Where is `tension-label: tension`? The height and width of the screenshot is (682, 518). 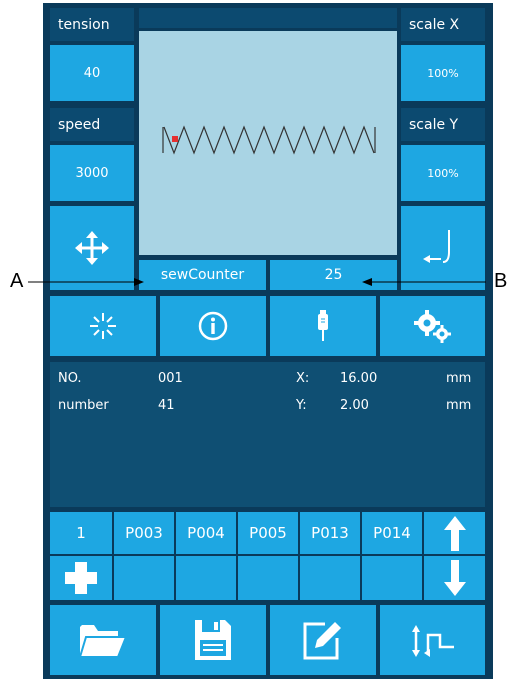 tension-label: tension is located at coordinates (92, 24).